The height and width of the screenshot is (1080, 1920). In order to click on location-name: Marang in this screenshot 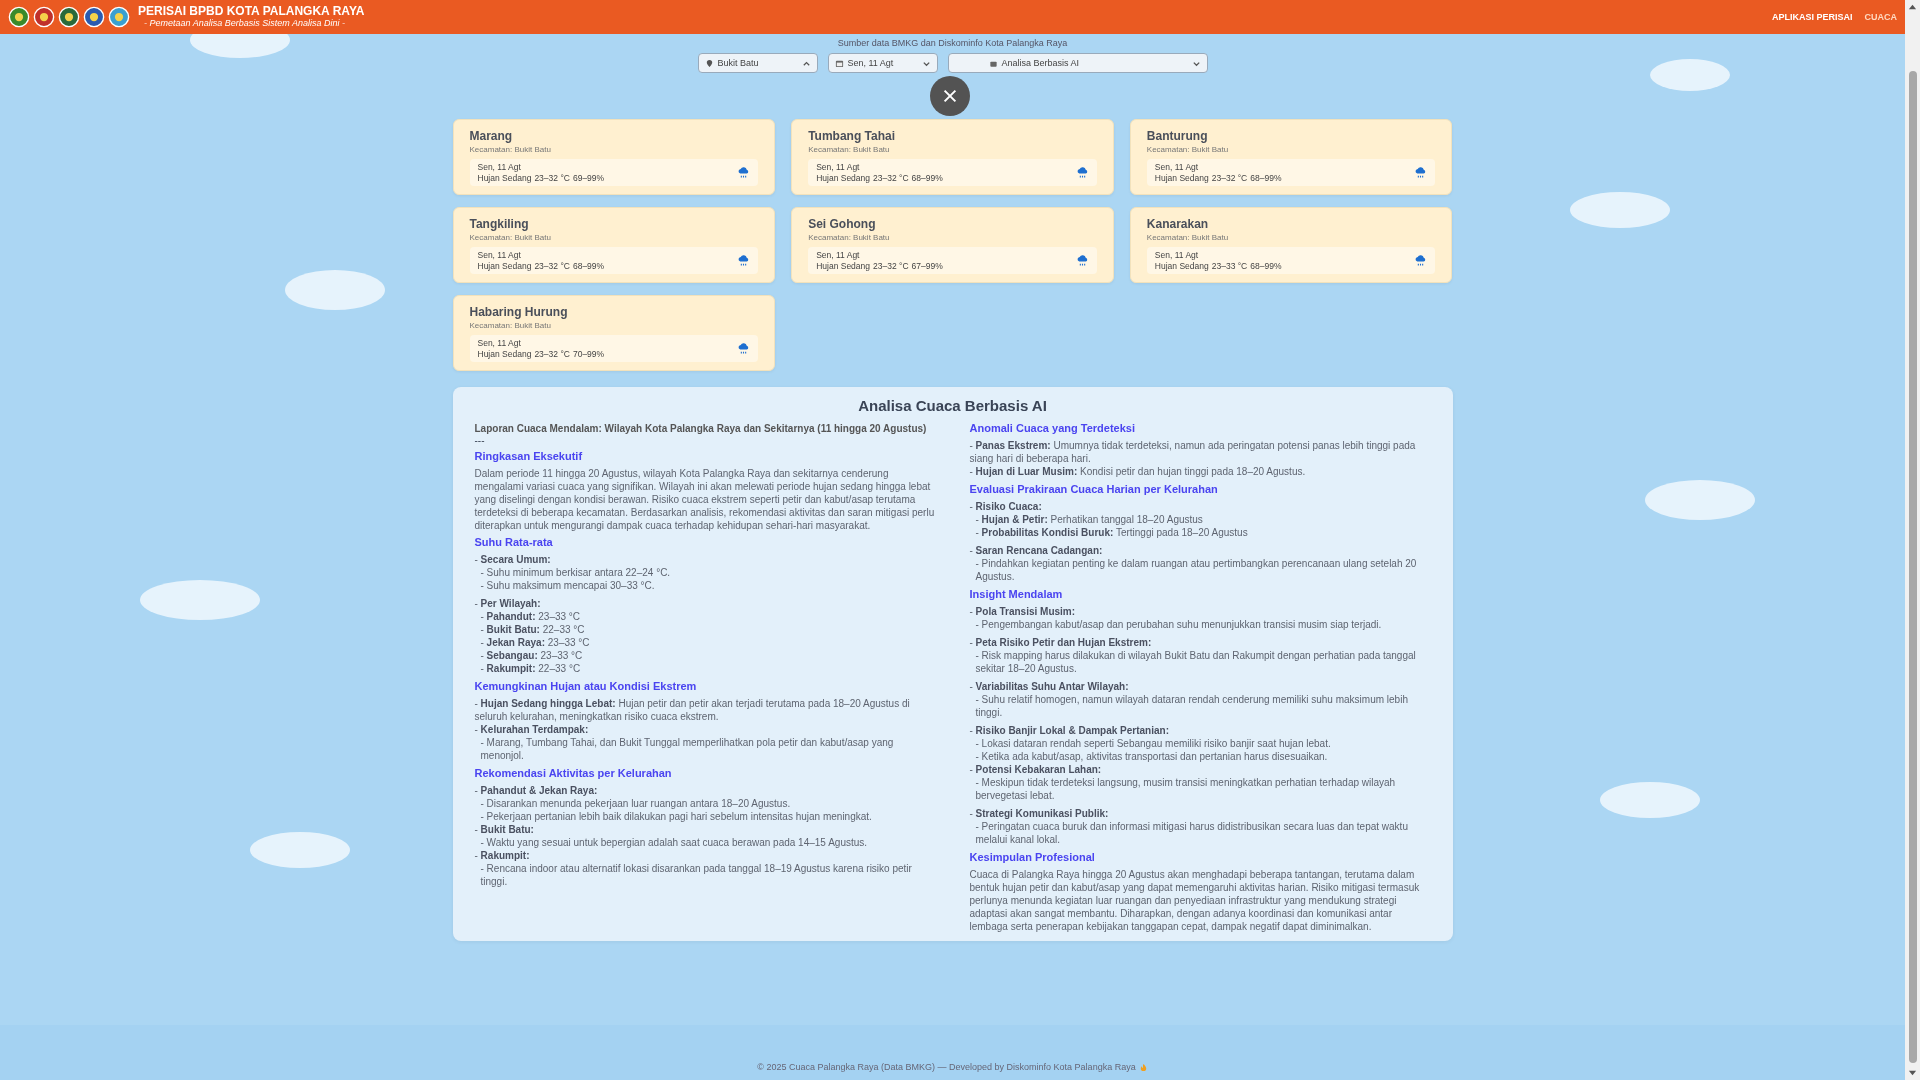, I will do `click(491, 136)`.